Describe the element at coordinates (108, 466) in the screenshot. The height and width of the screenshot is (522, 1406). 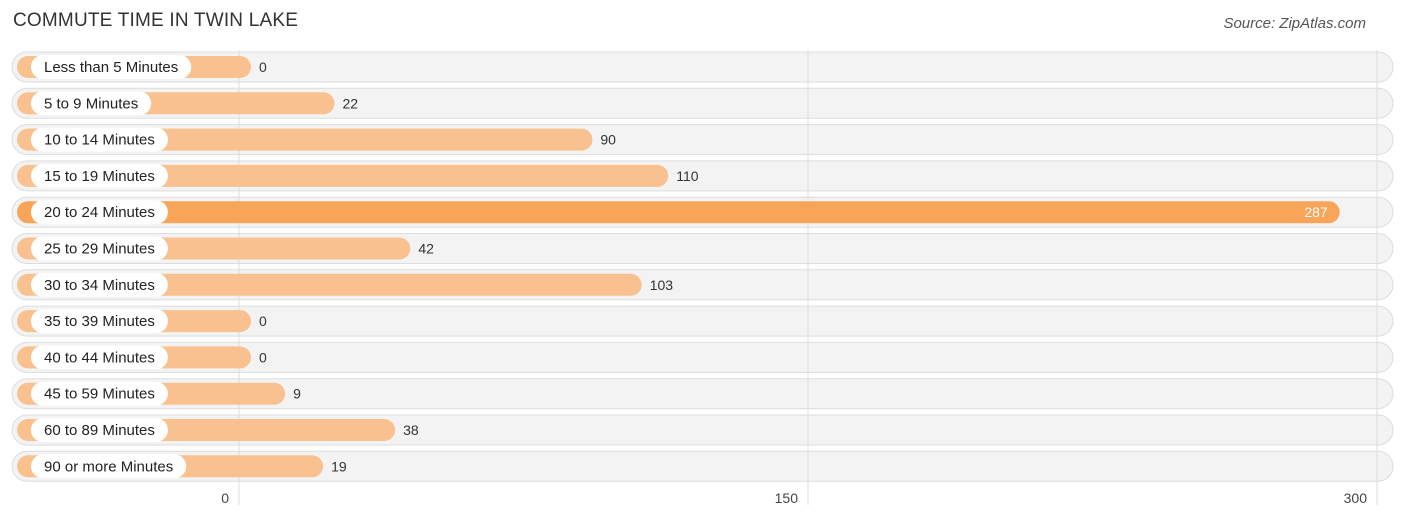
I see `category-label: 90 or more Minutes` at that location.